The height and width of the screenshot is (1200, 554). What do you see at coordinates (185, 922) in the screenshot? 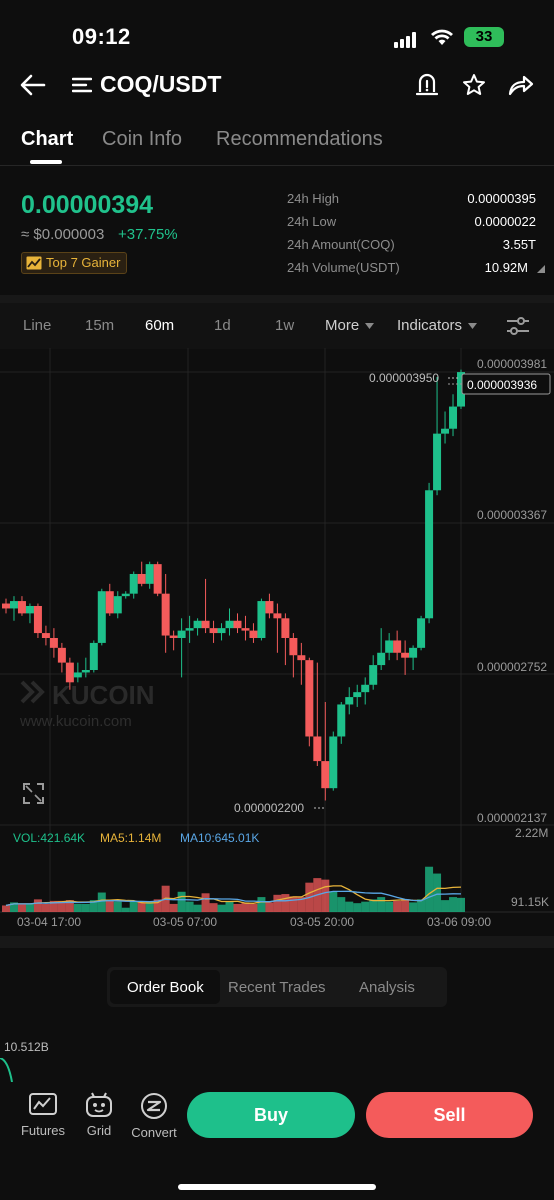
I see `time-axis-label: 03-05 07:00` at bounding box center [185, 922].